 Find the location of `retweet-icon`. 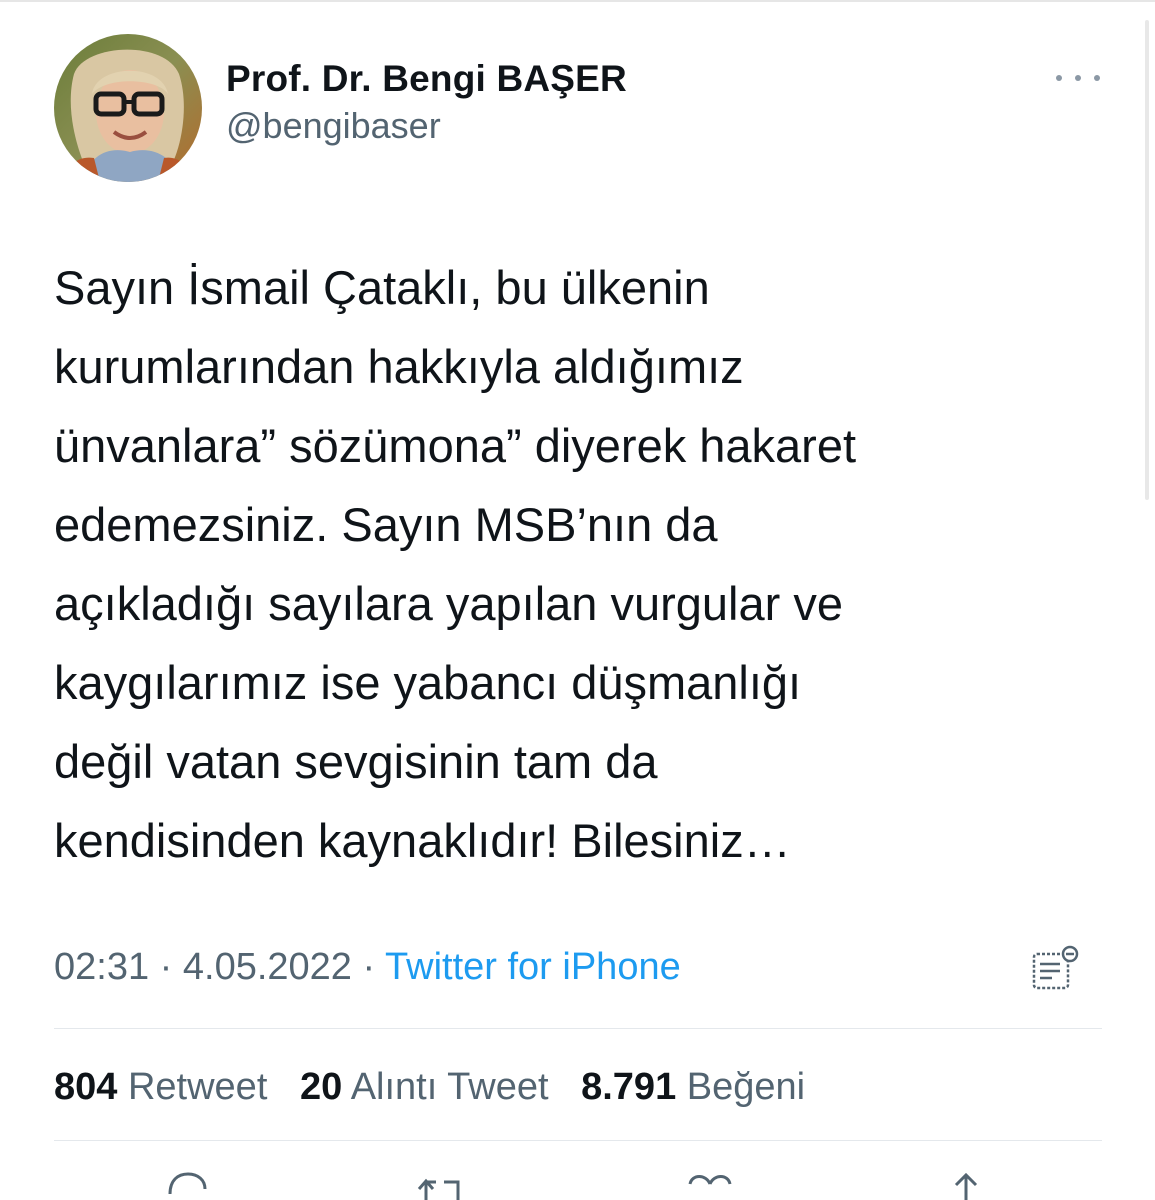

retweet-icon is located at coordinates (442, 1184).